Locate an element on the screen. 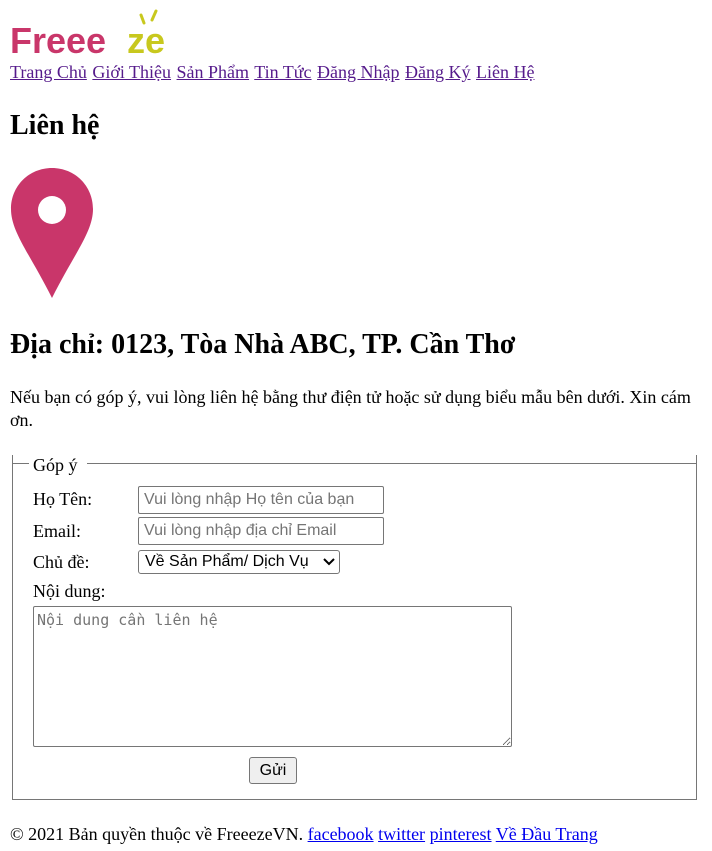 Image resolution: width=712 pixels, height=851 pixels. address-heading: Địa chỉ: 0123, Tòa Nhà ABC, TP. Cần Thơ is located at coordinates (263, 344).